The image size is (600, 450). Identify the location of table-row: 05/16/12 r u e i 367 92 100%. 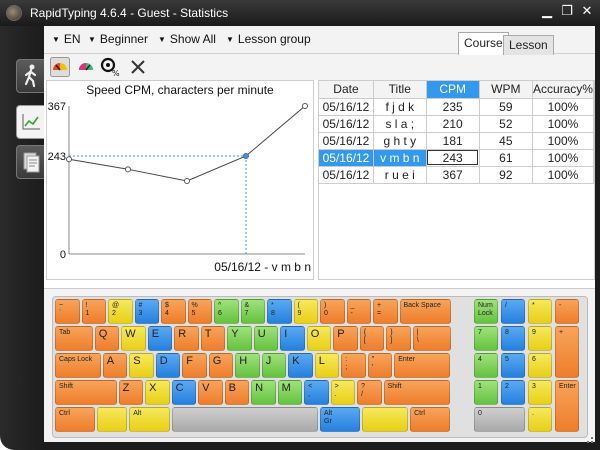
(457, 175).